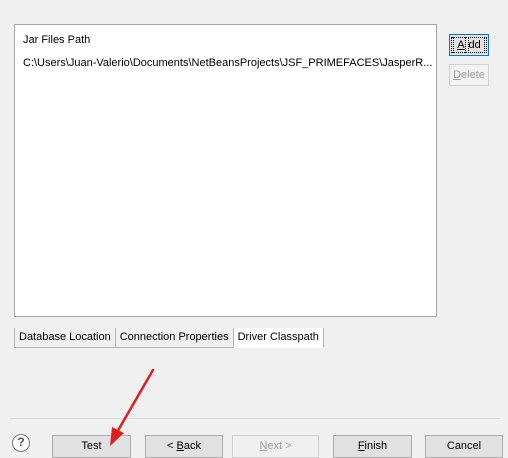 This screenshot has height=458, width=508. Describe the element at coordinates (21, 443) in the screenshot. I see `help-icon: ?` at that location.